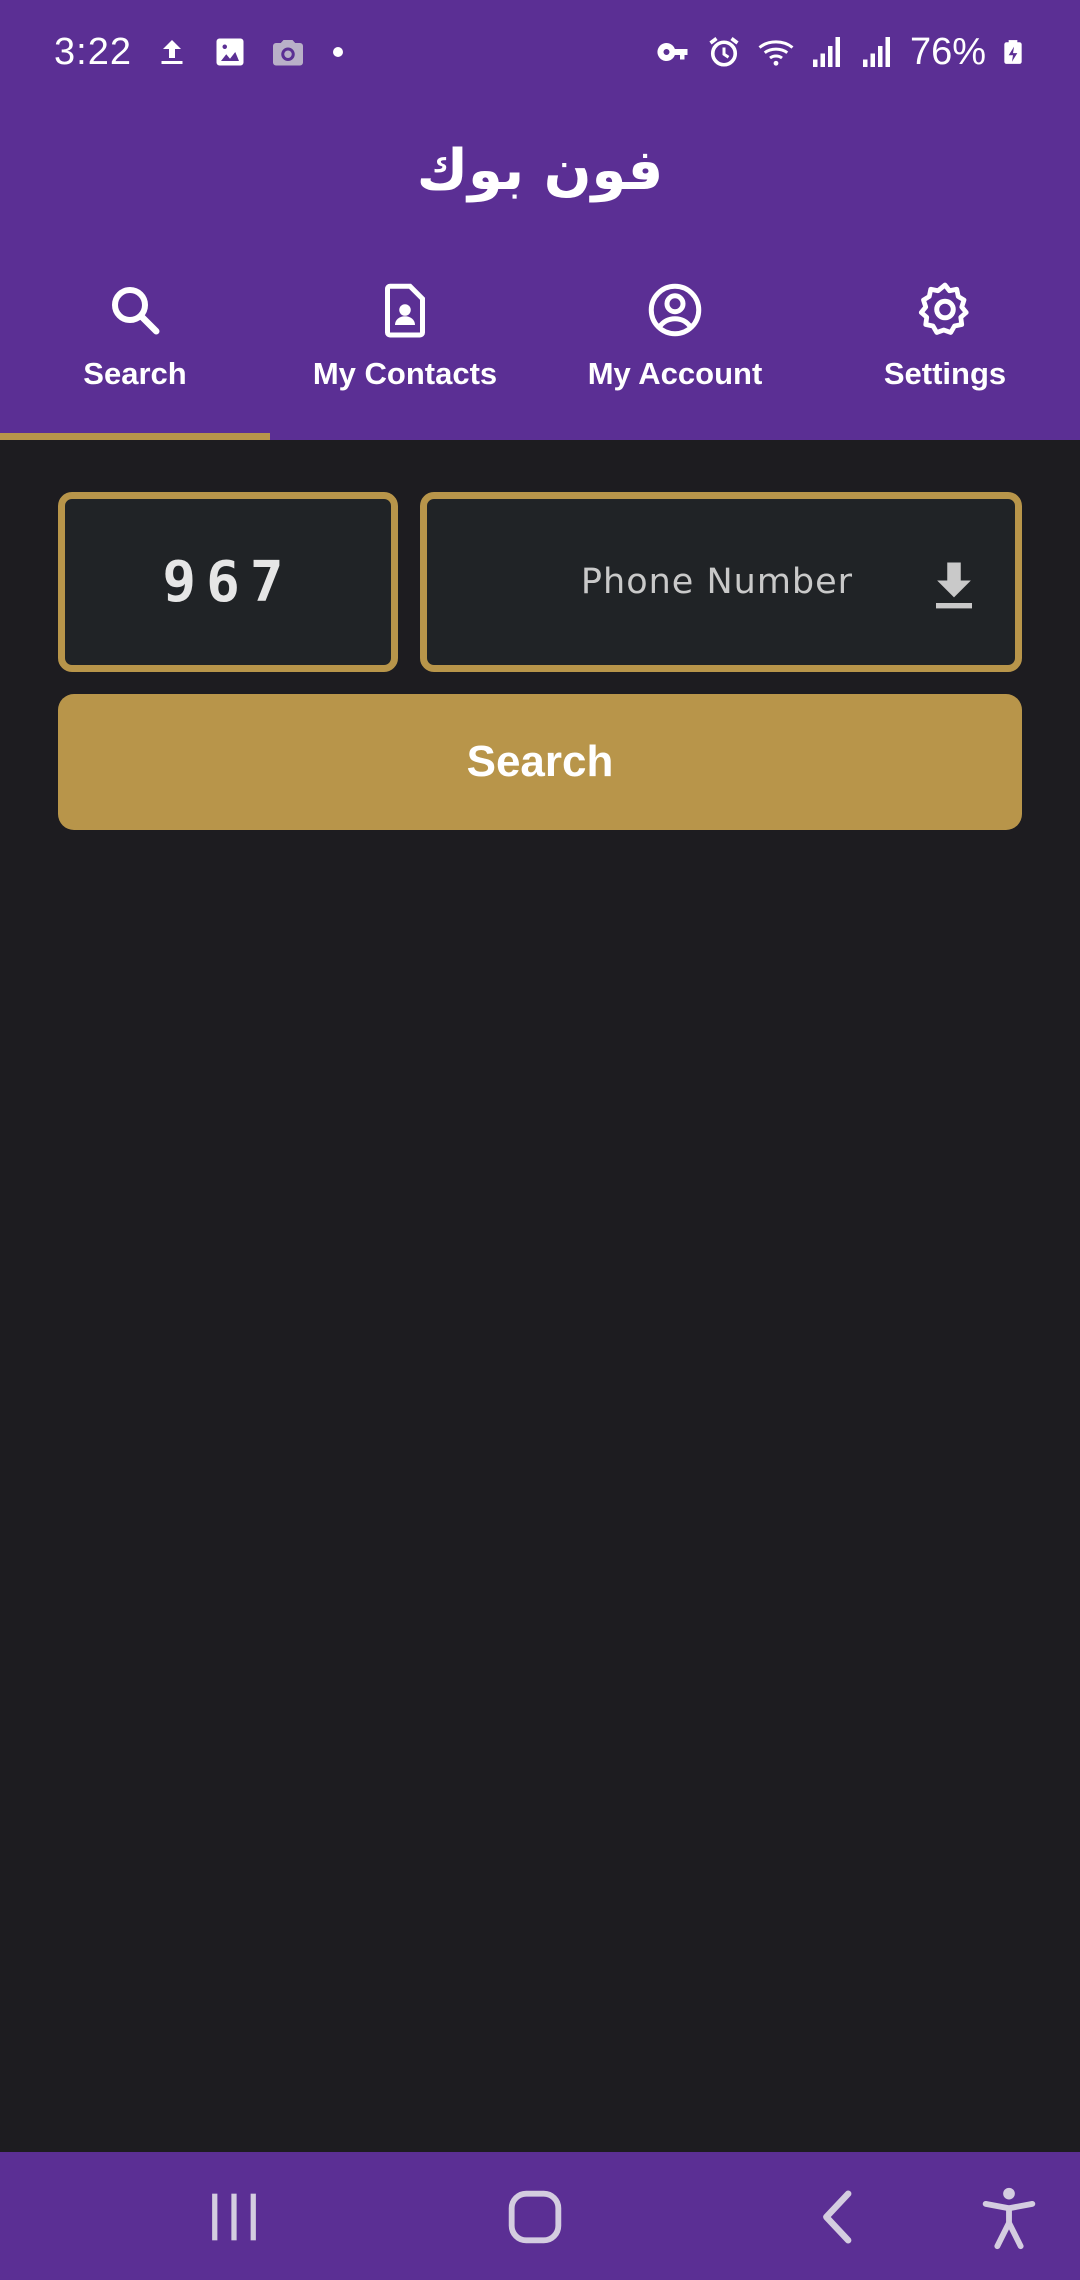 Image resolution: width=1080 pixels, height=2280 pixels. Describe the element at coordinates (405, 373) in the screenshot. I see `tab-label: My Contacts` at that location.